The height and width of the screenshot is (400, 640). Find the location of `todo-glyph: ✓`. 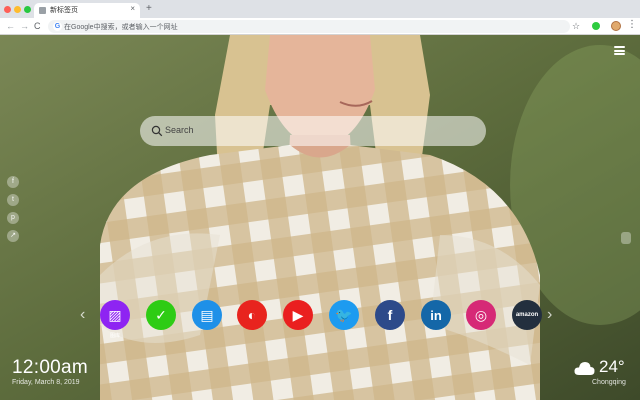

todo-glyph: ✓ is located at coordinates (161, 314).